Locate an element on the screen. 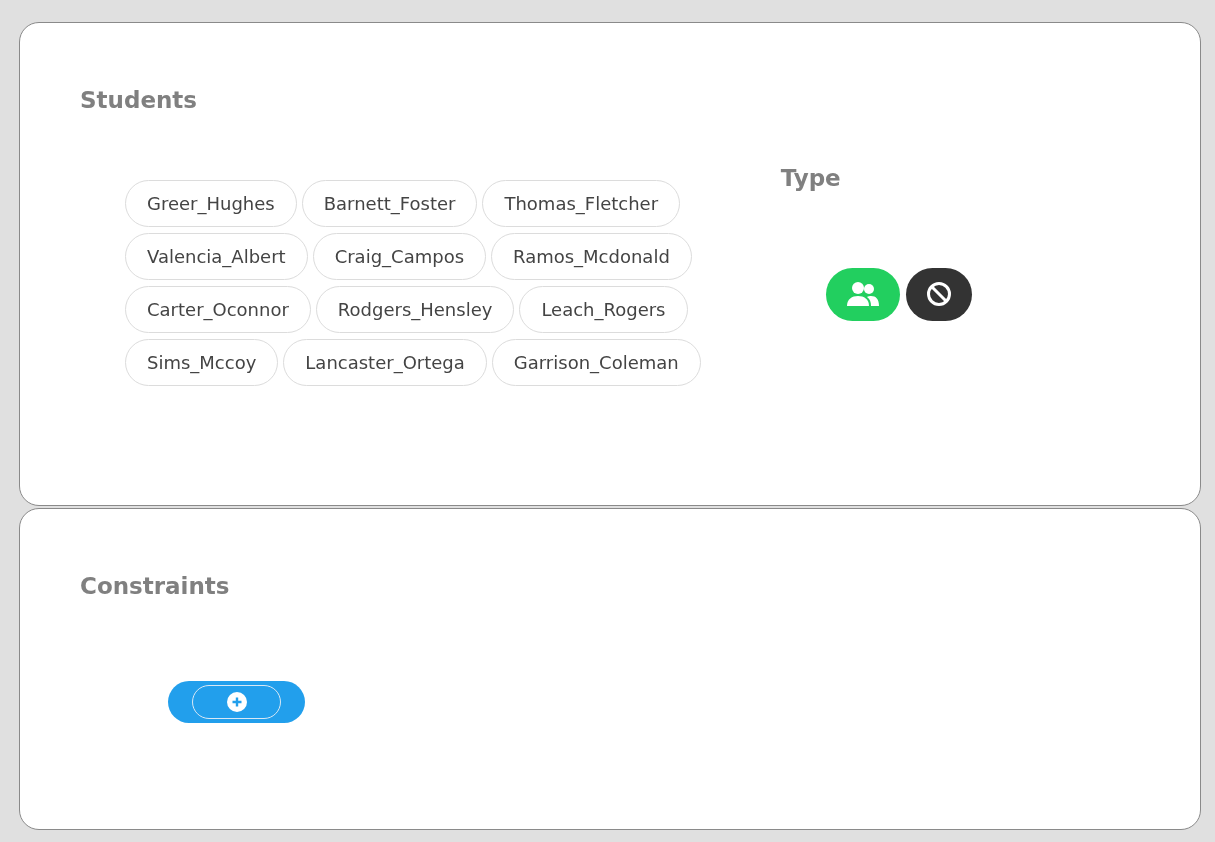  student-chip: Craig_Campos is located at coordinates (399, 256).